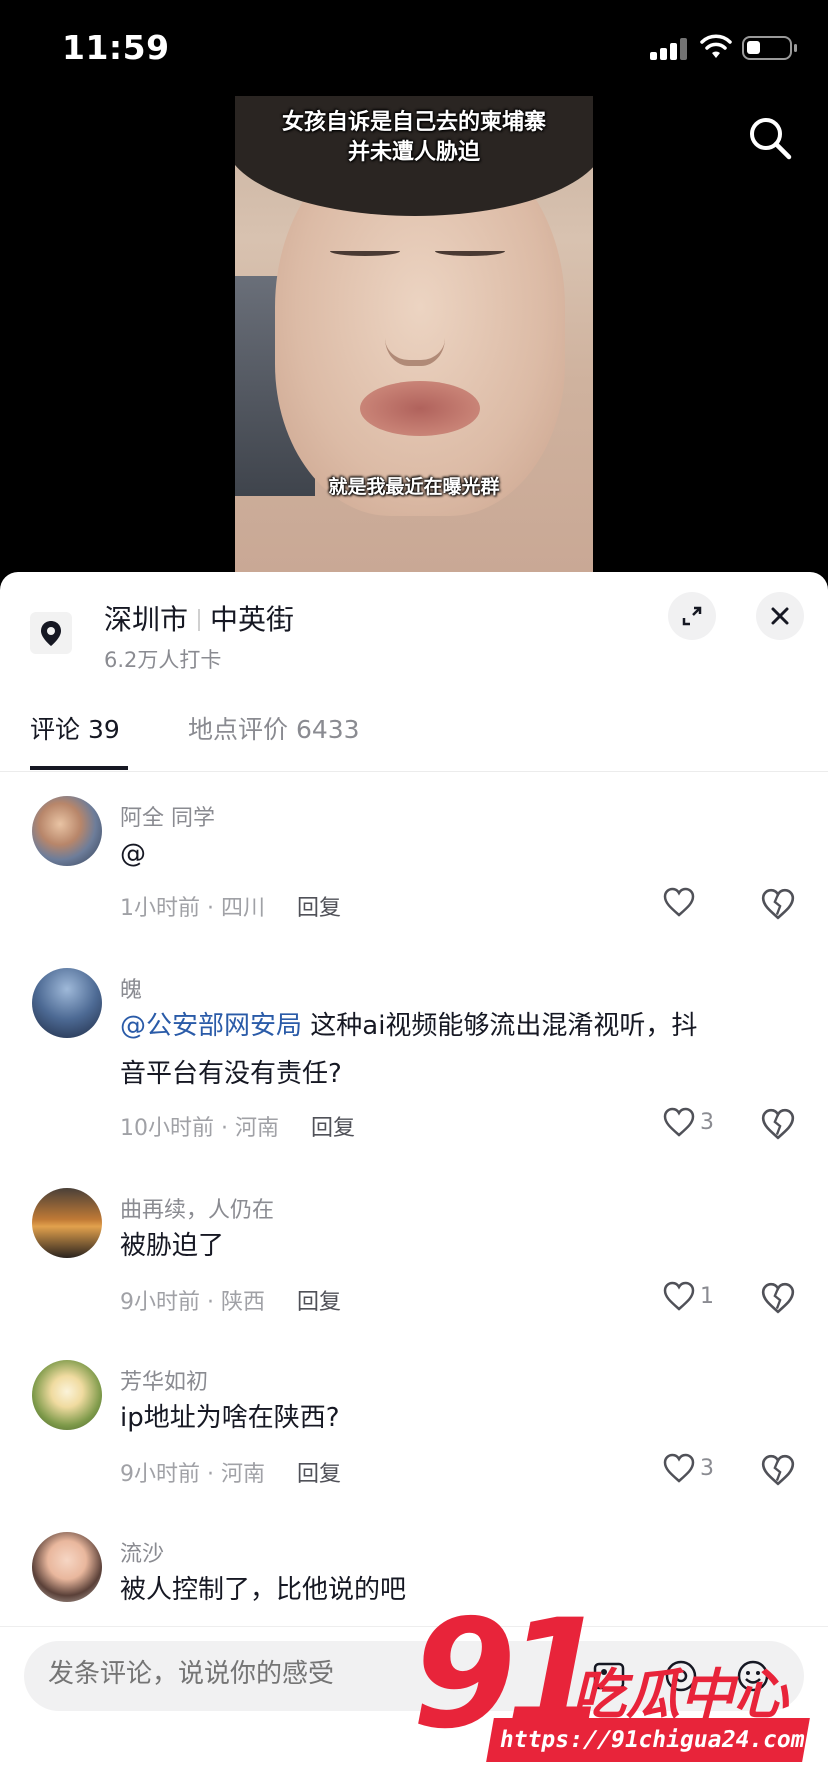 The height and width of the screenshot is (1792, 828). I want to click on checkin-count: 6.2万人打卡, so click(163, 660).